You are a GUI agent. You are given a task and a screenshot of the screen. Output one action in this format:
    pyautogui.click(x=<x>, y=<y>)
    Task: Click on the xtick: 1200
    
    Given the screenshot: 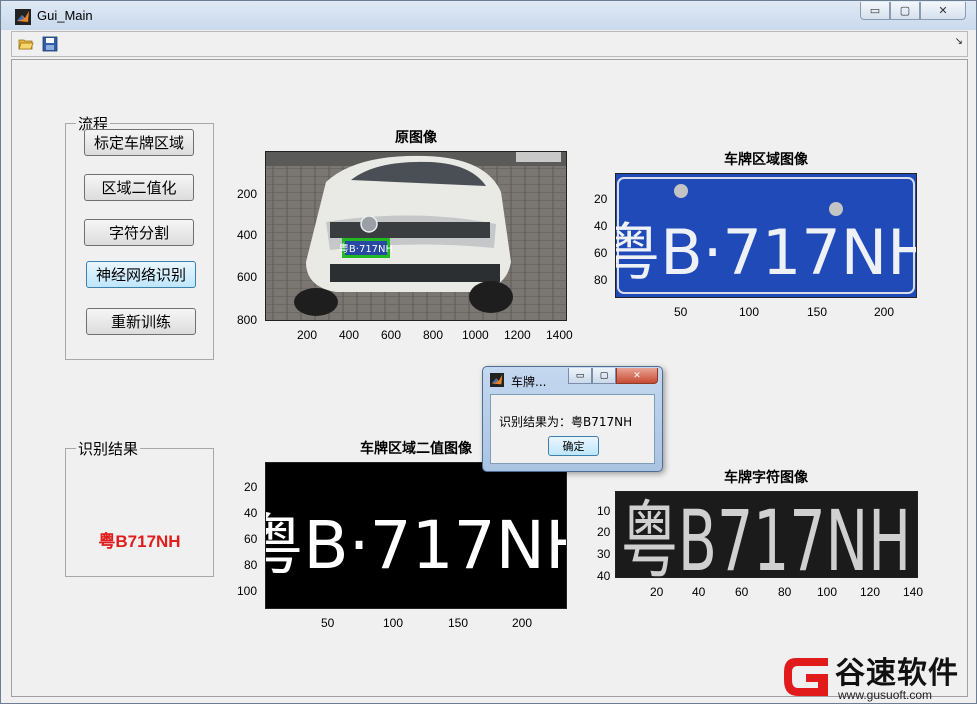 What is the action you would take?
    pyautogui.click(x=517, y=335)
    